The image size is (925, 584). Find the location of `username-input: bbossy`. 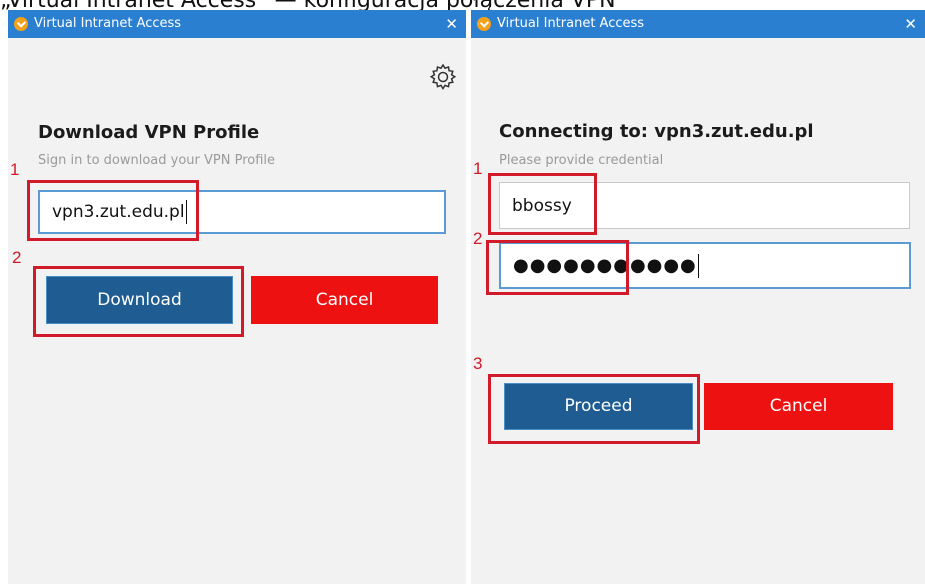

username-input: bbossy is located at coordinates (704, 205).